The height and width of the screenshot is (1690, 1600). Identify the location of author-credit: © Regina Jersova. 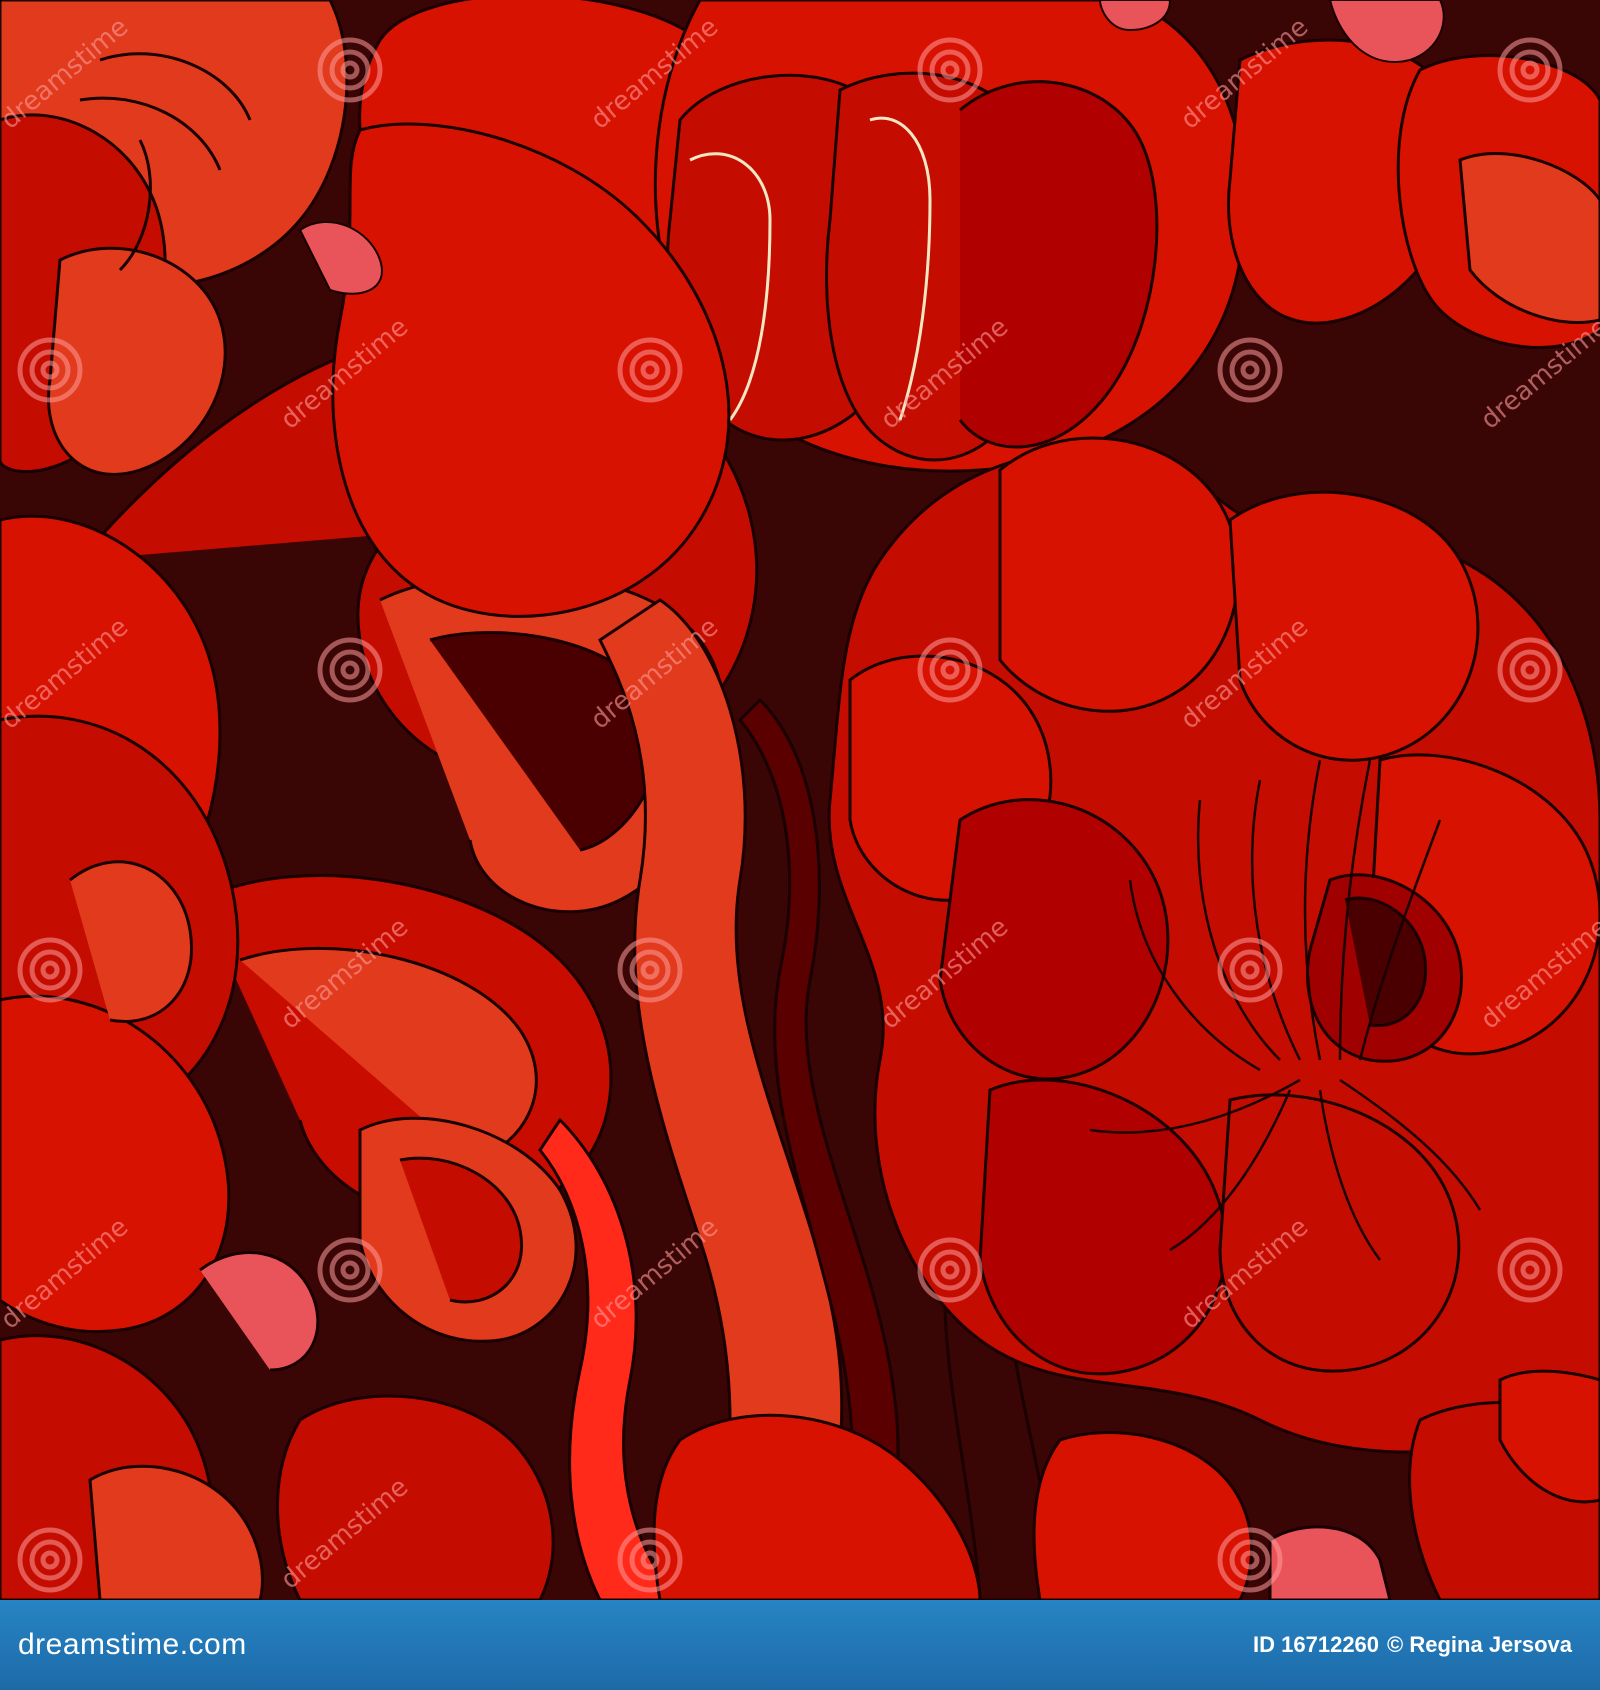
(1479, 1644).